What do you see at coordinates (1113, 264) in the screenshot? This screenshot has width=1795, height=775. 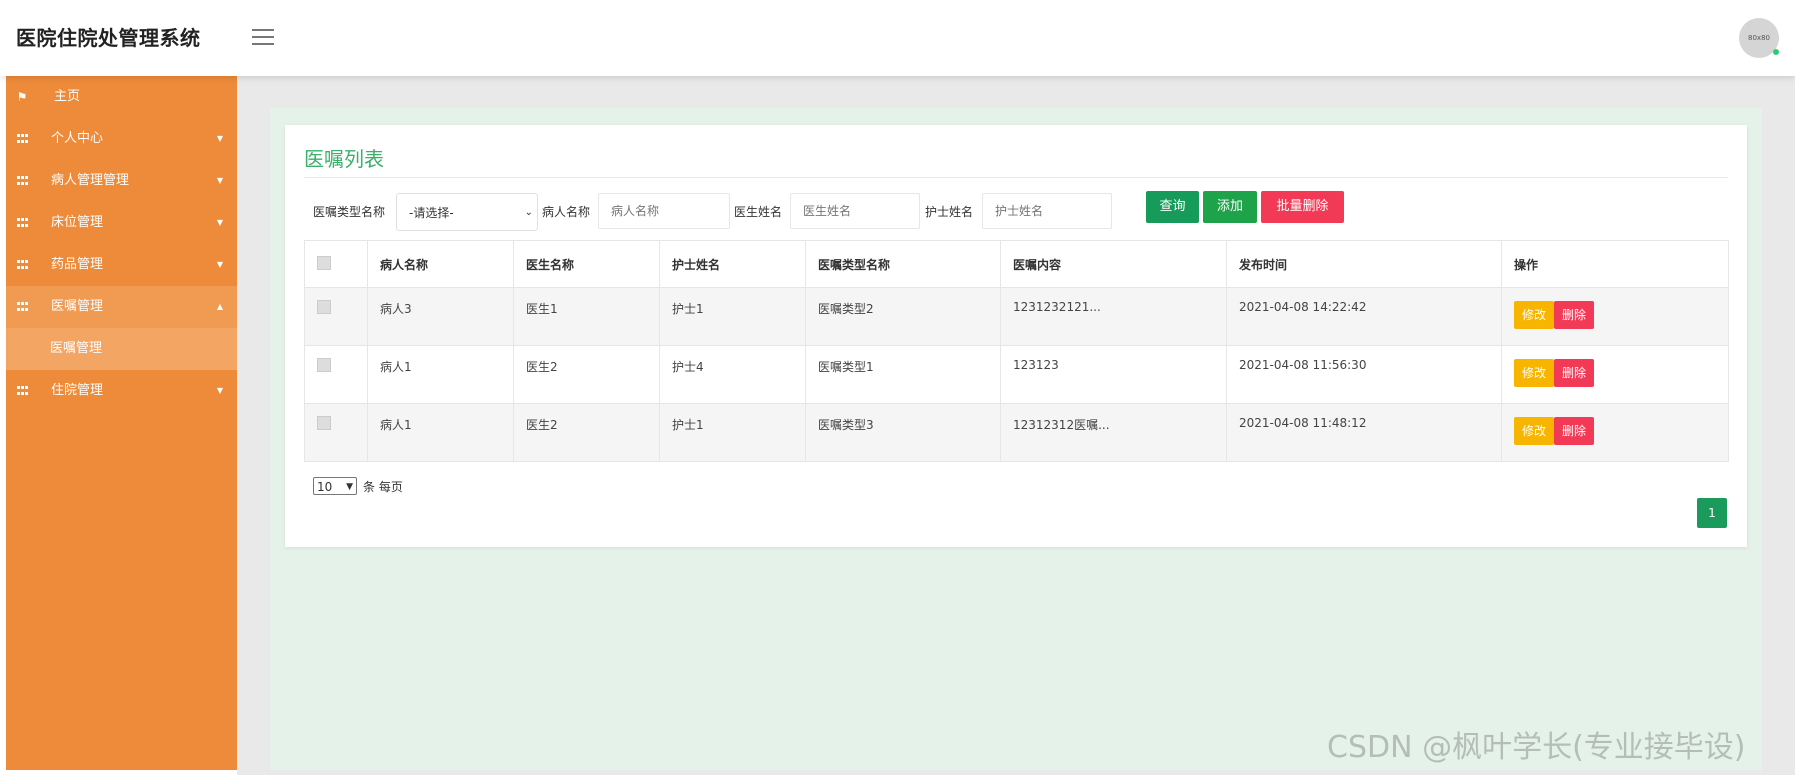 I see `column-header: 医嘱内容` at bounding box center [1113, 264].